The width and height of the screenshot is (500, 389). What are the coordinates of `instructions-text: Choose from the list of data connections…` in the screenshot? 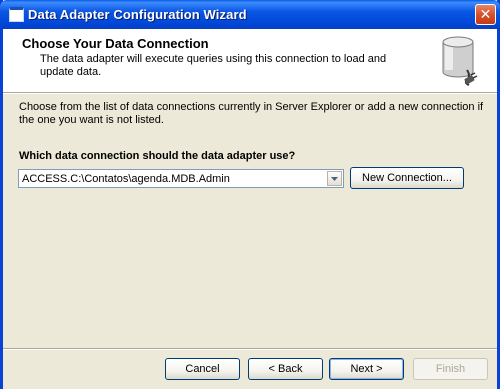 It's located at (251, 113).